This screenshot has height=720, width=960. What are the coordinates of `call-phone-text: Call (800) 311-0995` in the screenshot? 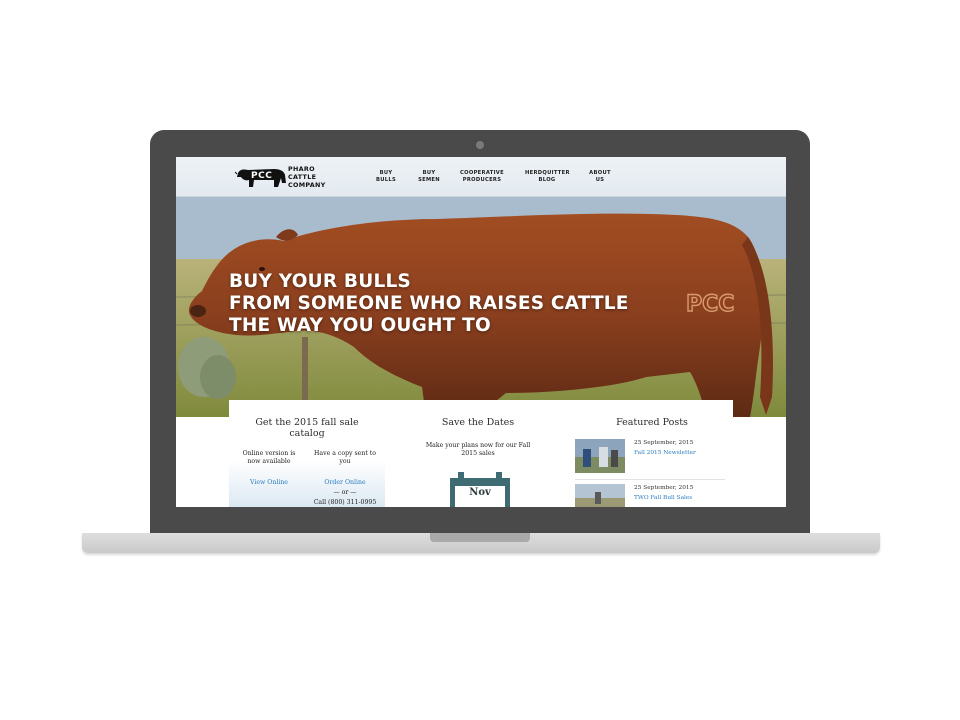 It's located at (345, 502).